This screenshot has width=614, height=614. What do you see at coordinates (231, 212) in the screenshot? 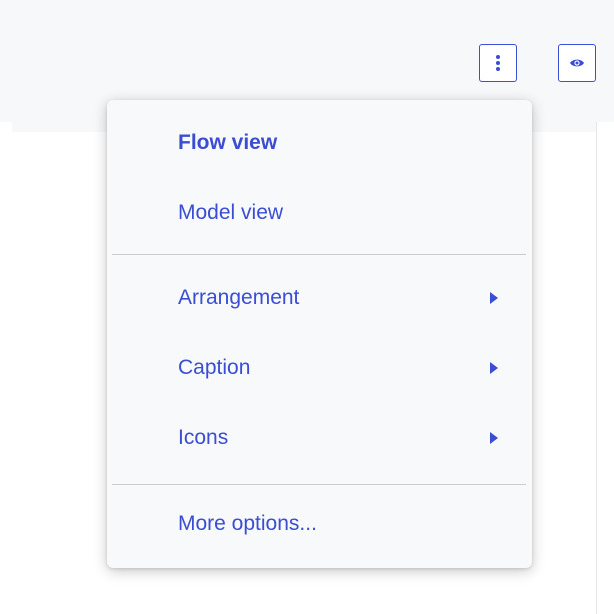
I see `menu-item-label: Model view` at bounding box center [231, 212].